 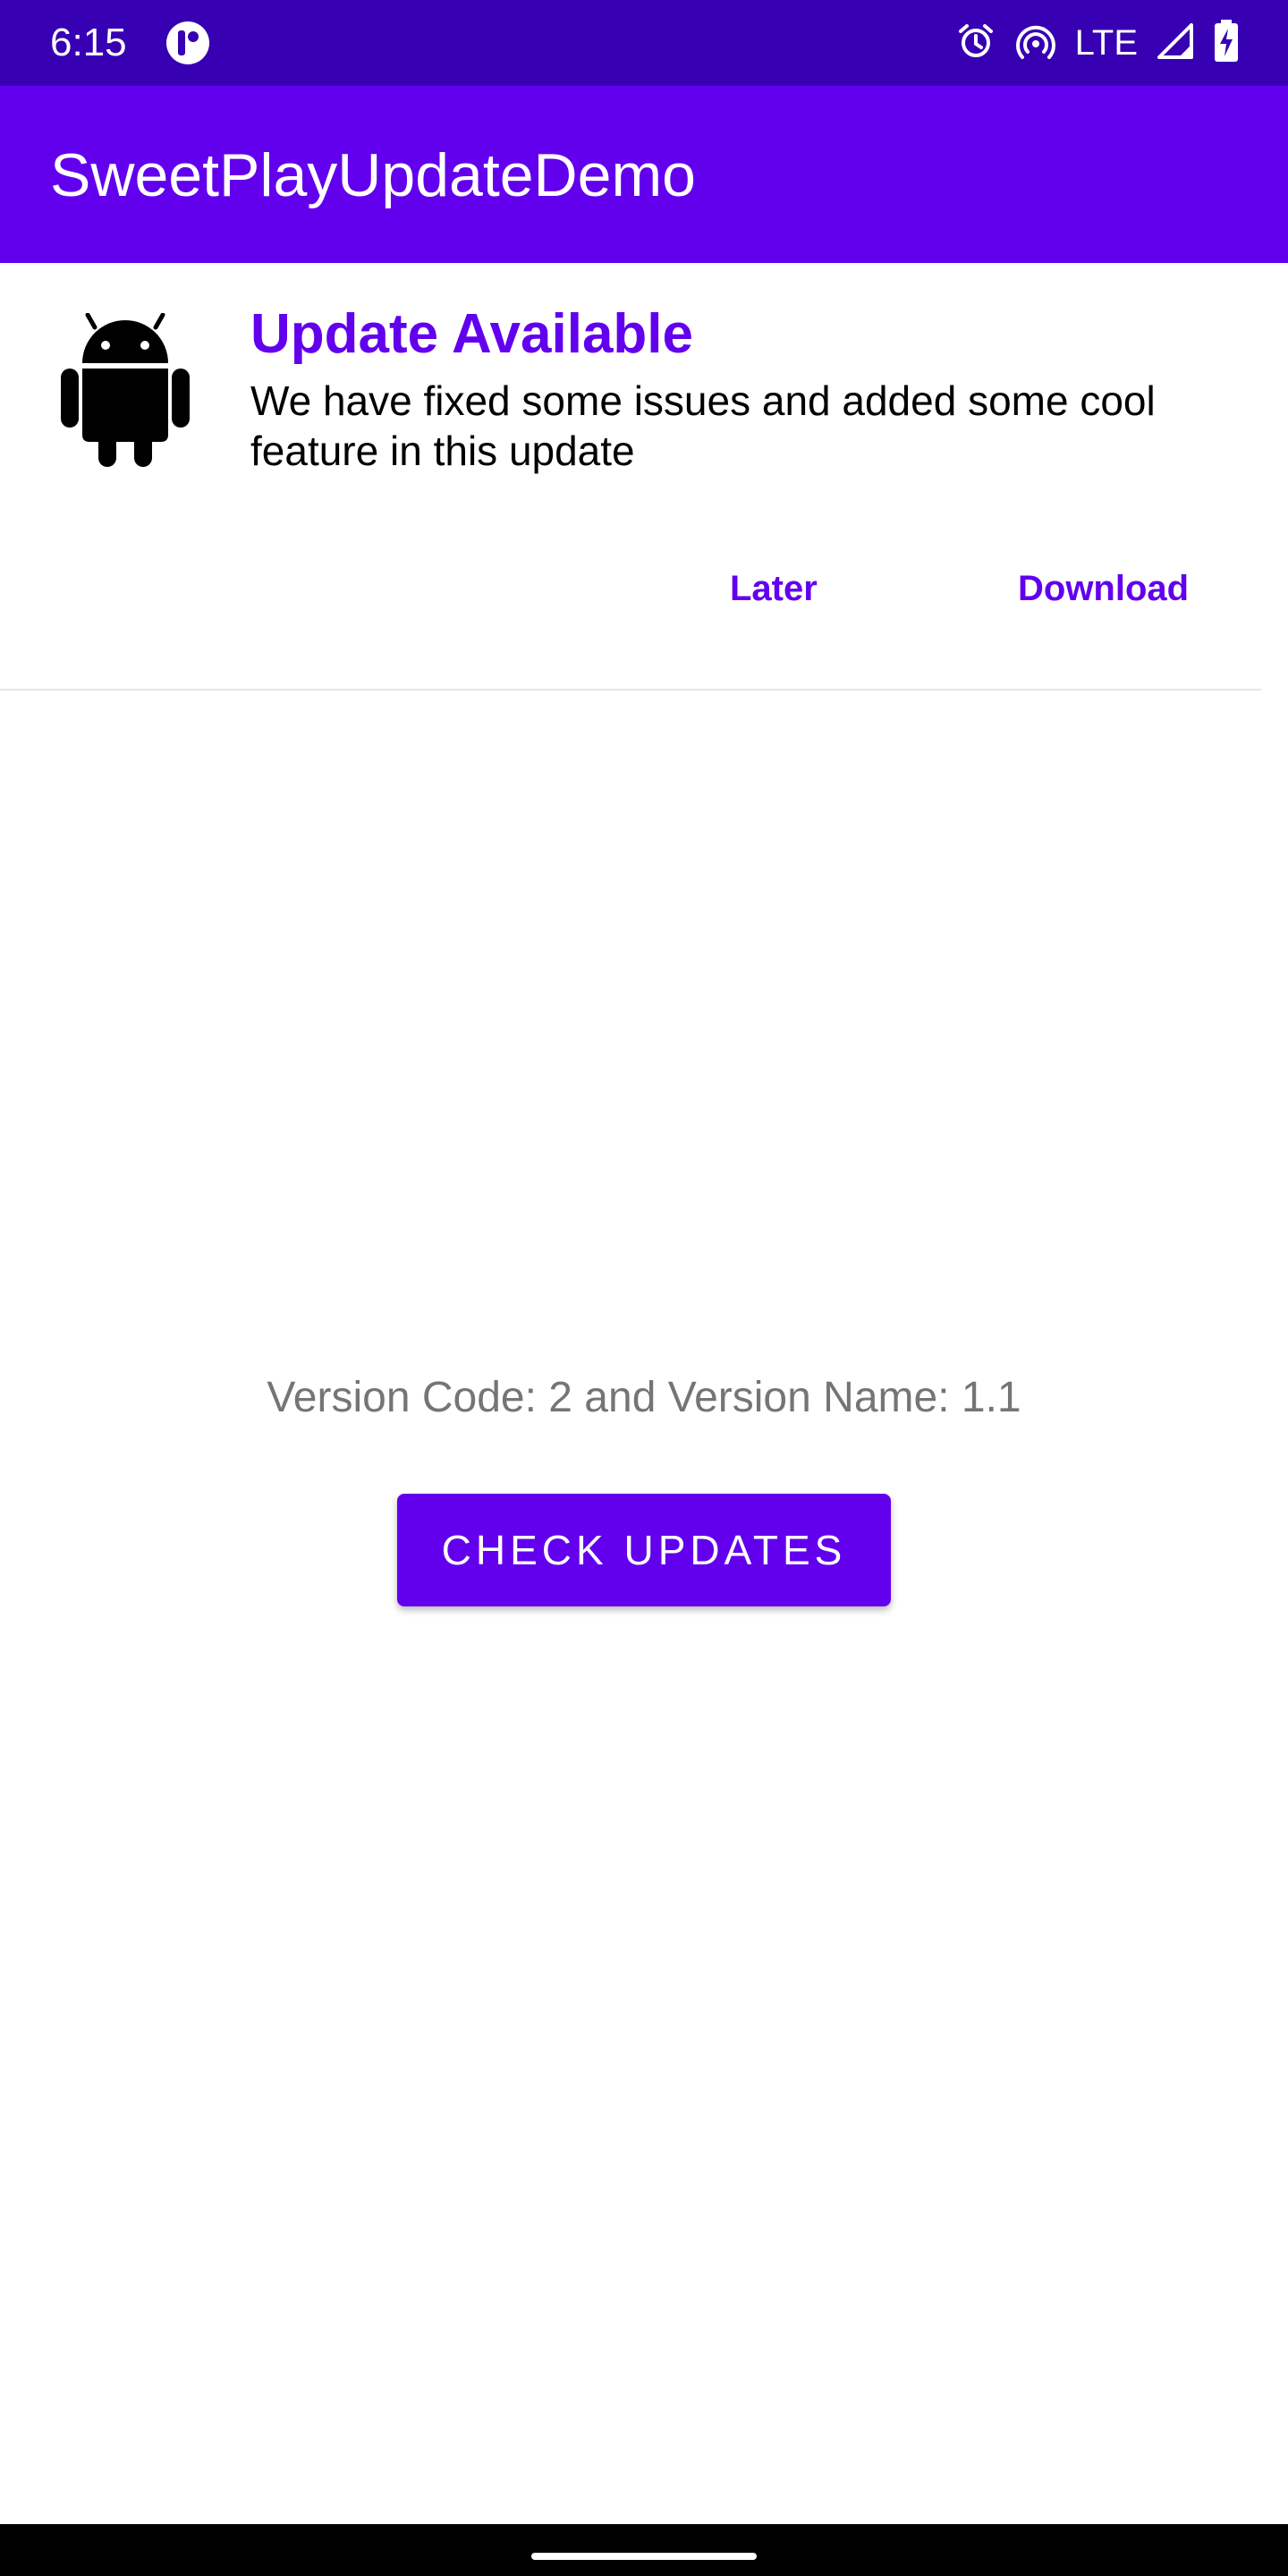 I want to click on app-bar: SweetPlayUpdateDemo, so click(x=644, y=174).